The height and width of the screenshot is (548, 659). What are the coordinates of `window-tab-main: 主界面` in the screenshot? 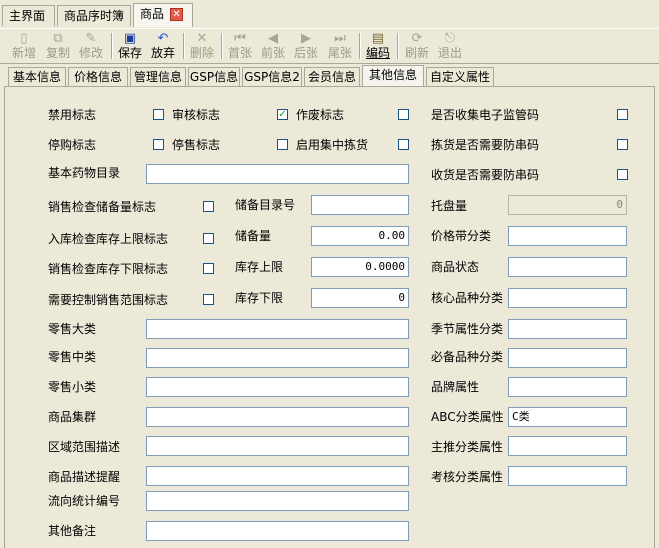 It's located at (28, 15).